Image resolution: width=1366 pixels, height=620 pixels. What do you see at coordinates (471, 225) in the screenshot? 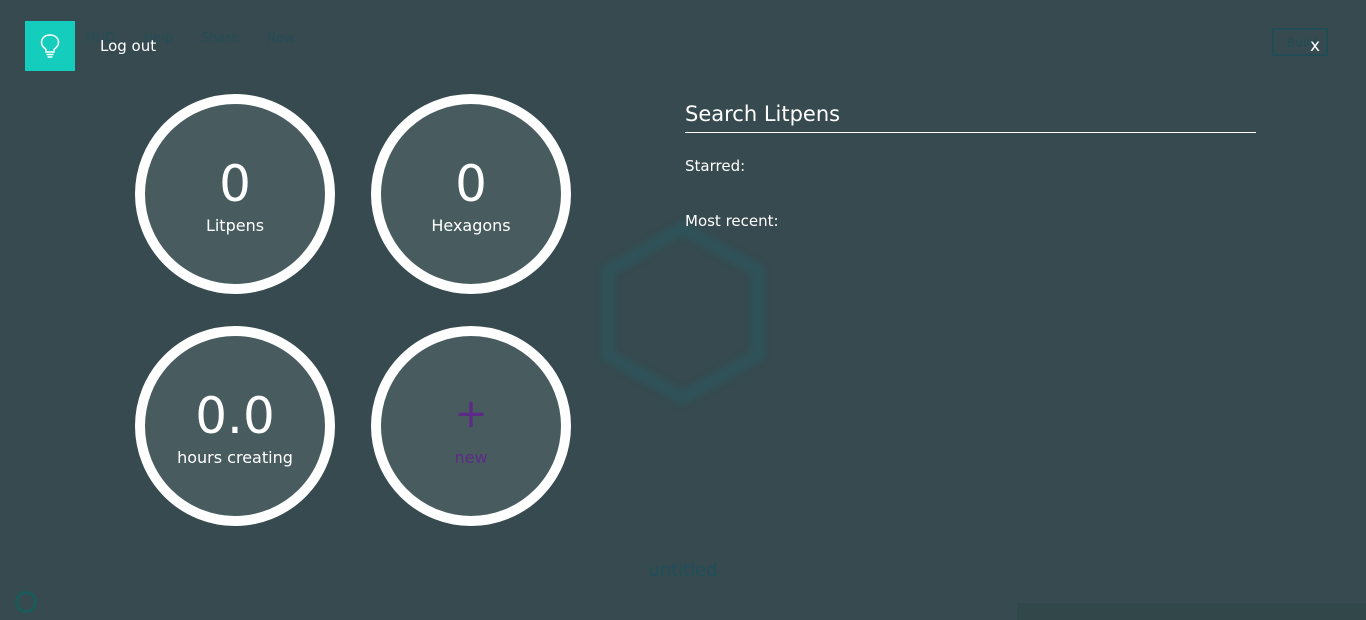
I see `hexagons-label: Hexagons` at bounding box center [471, 225].